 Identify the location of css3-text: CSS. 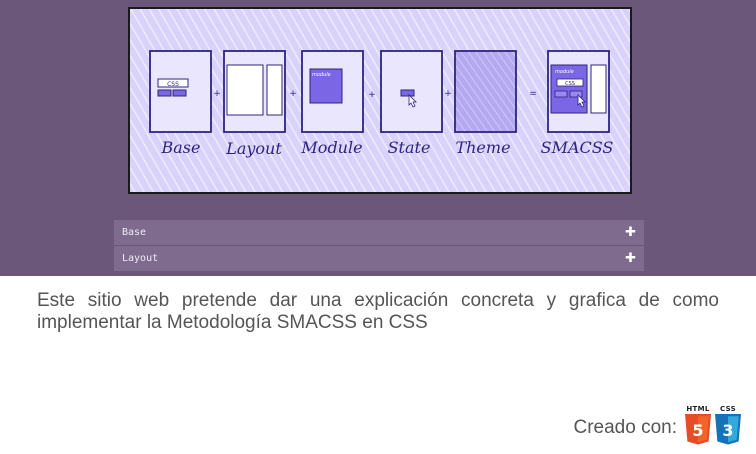
(728, 409).